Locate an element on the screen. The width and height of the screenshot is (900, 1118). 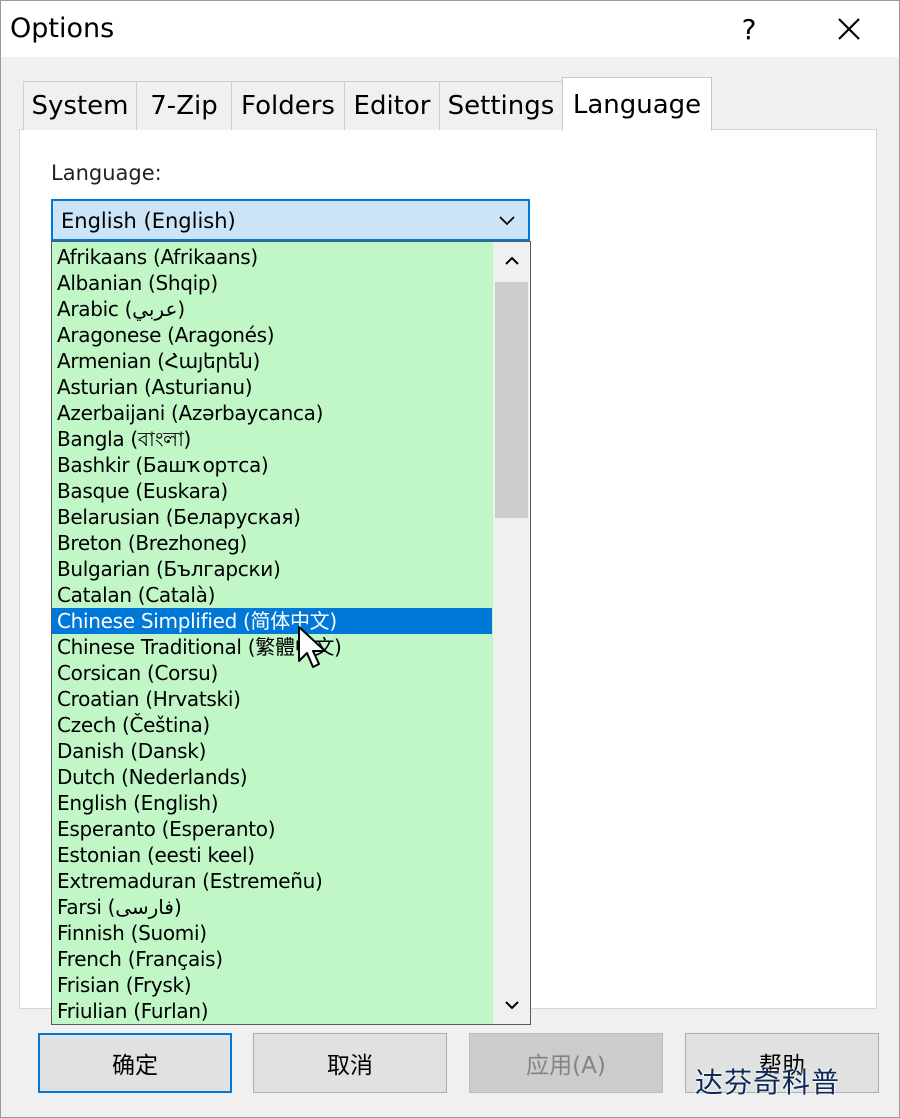
close-glyph is located at coordinates (849, 29).